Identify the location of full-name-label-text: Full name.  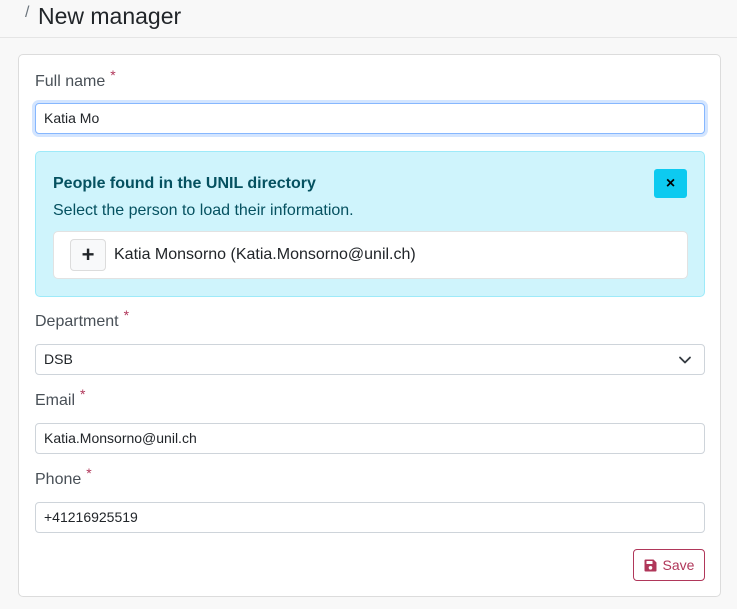
(70, 81).